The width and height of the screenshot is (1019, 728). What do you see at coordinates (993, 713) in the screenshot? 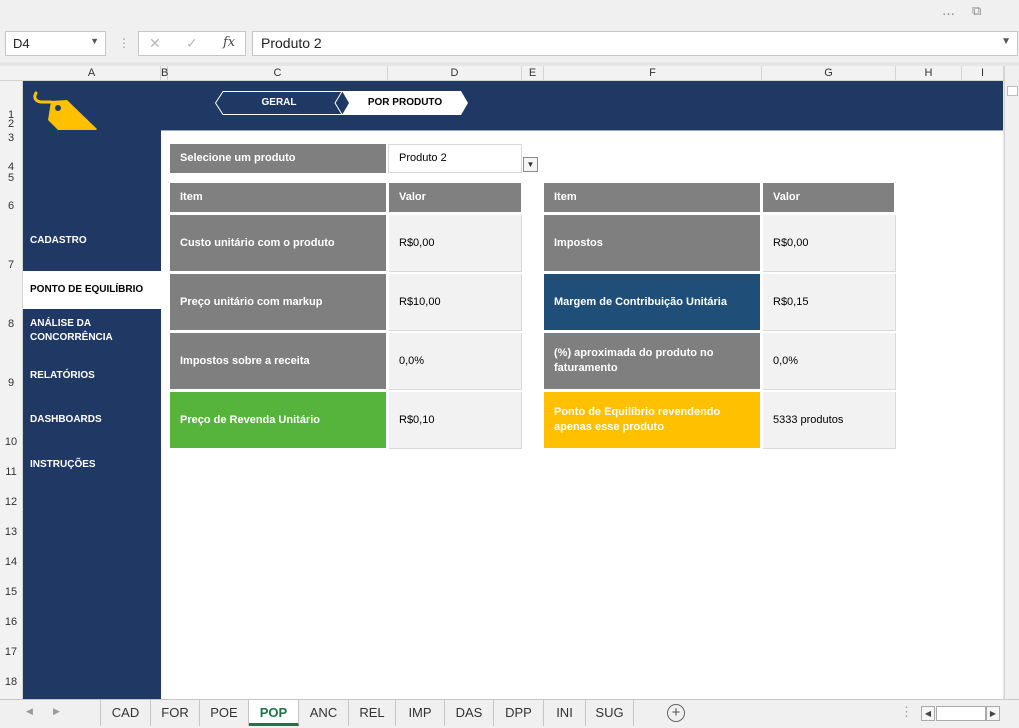
I see `scroll-right-icon: ▶` at bounding box center [993, 713].